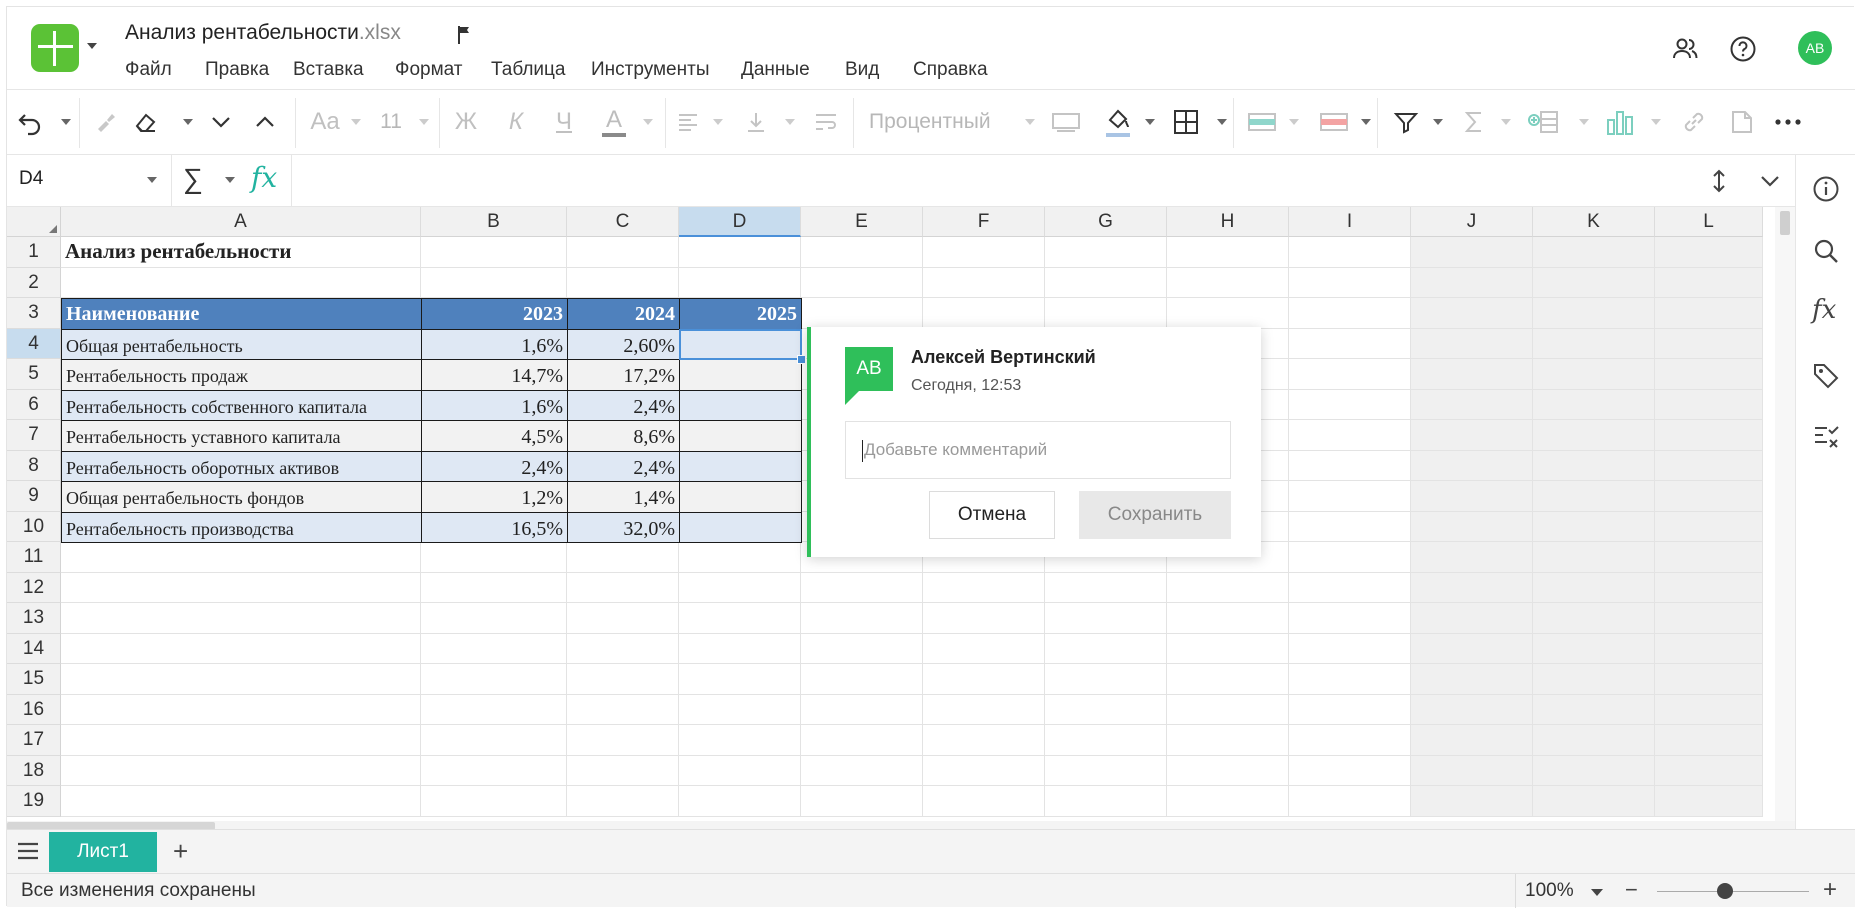 The image size is (1860, 912). Describe the element at coordinates (34, 343) in the screenshot. I see `row-header-4: 4` at that location.